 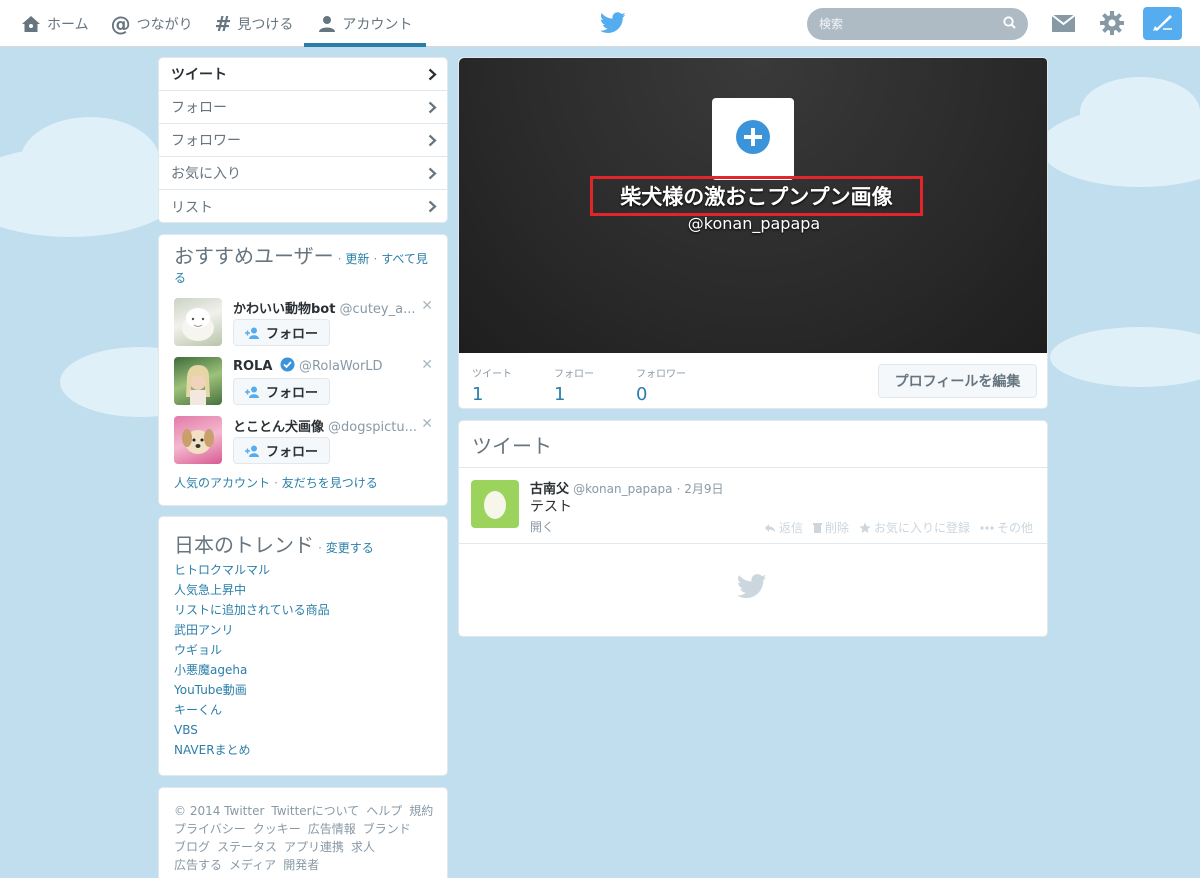 I want to click on compose-tweet-button, so click(x=1162, y=23).